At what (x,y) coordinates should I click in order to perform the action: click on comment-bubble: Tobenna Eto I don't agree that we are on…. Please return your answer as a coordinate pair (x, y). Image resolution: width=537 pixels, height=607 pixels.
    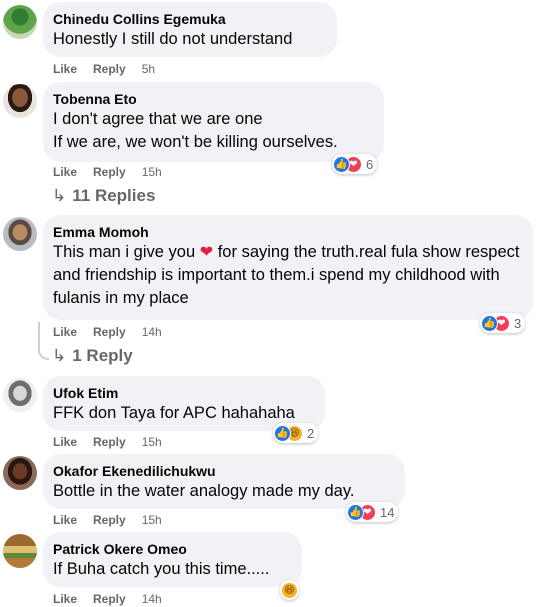
    Looking at the image, I should click on (213, 122).